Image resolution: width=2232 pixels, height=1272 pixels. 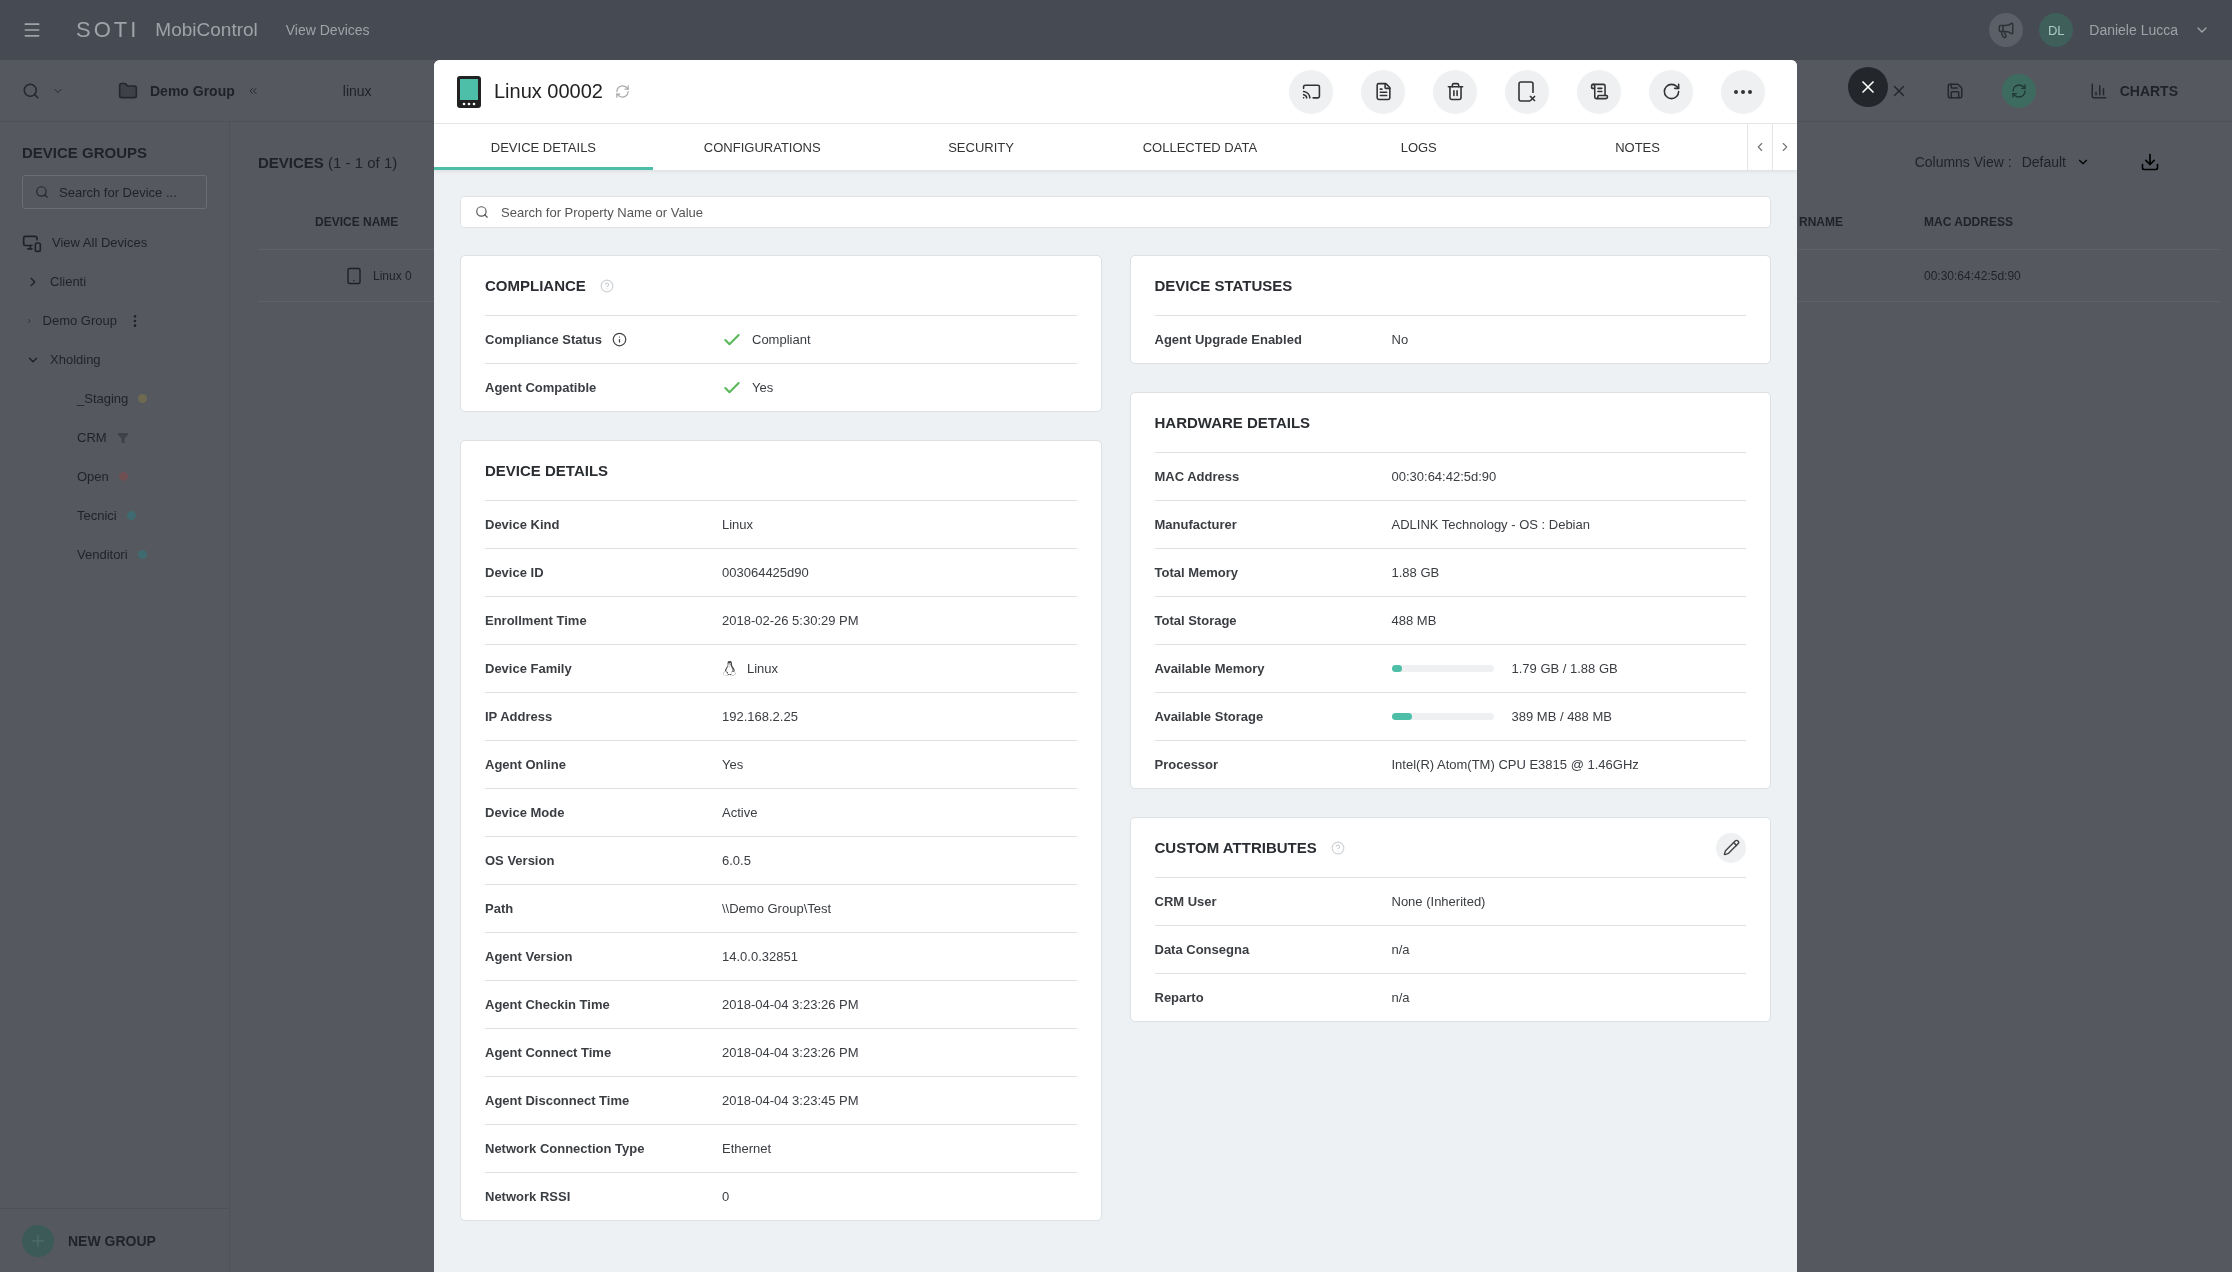 What do you see at coordinates (1969, 221) in the screenshot?
I see `column-header: MAC ADDRESS` at bounding box center [1969, 221].